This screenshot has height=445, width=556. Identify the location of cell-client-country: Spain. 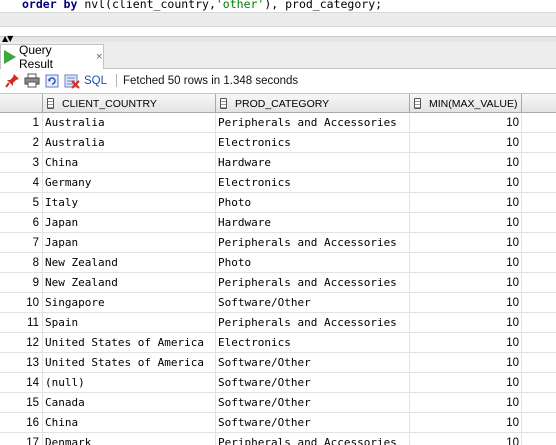
(129, 323).